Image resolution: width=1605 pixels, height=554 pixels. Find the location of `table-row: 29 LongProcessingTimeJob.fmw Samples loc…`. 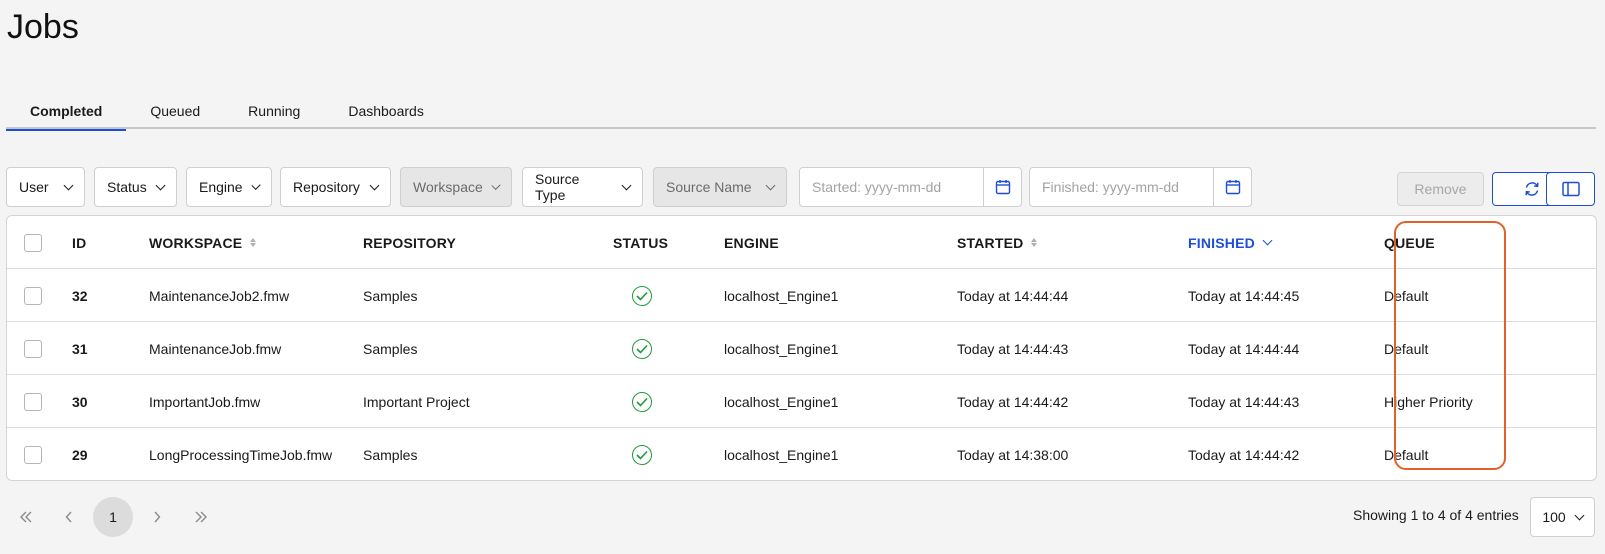

table-row: 29 LongProcessingTimeJob.fmw Samples loc… is located at coordinates (801, 453).